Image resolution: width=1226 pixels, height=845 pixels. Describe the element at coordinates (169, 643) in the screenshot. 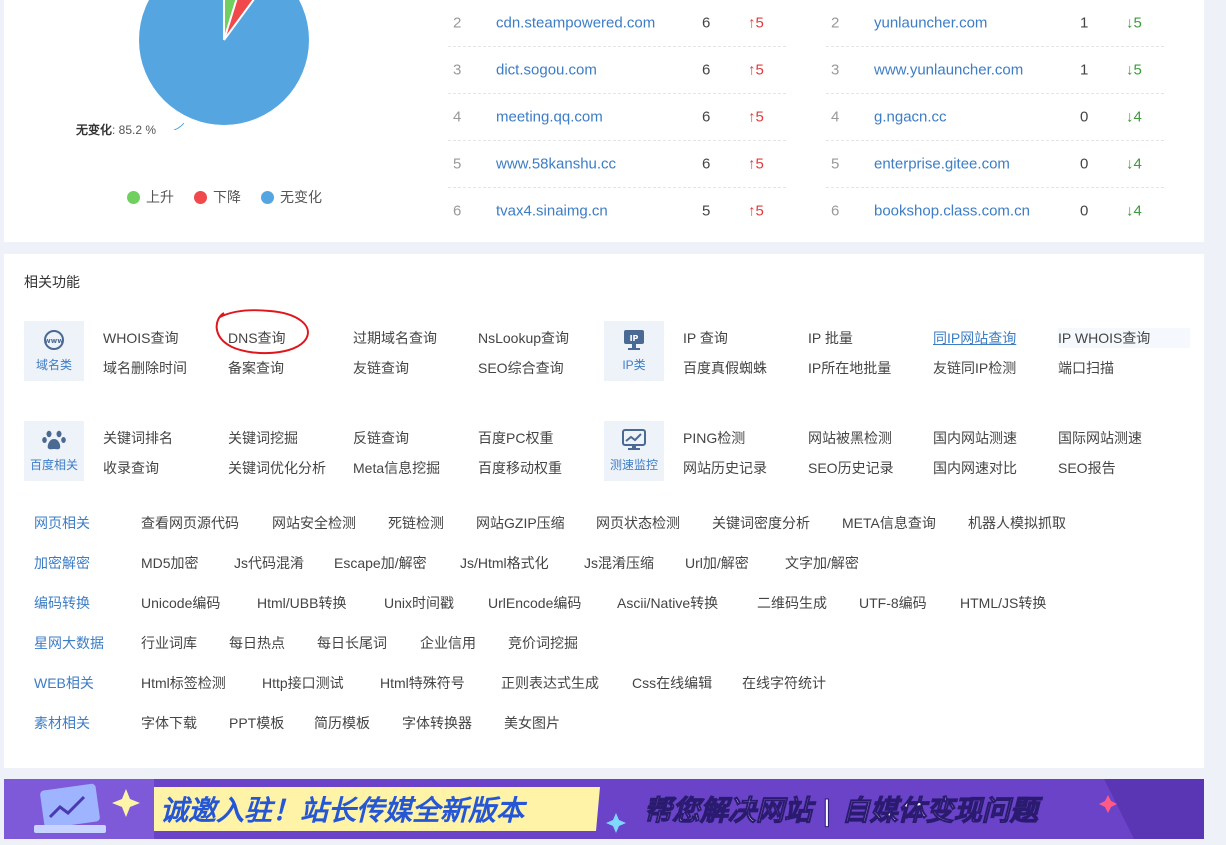

I see `tool-link: 行业词库` at that location.